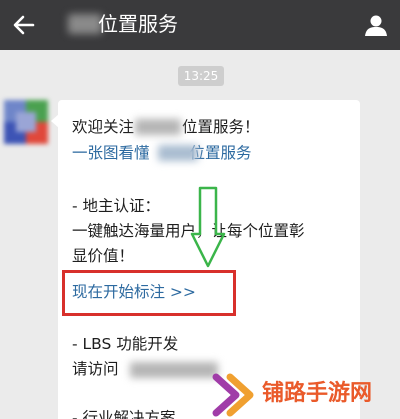 The height and width of the screenshot is (419, 400). Describe the element at coordinates (201, 76) in the screenshot. I see `message-timestamp: 13:25` at that location.